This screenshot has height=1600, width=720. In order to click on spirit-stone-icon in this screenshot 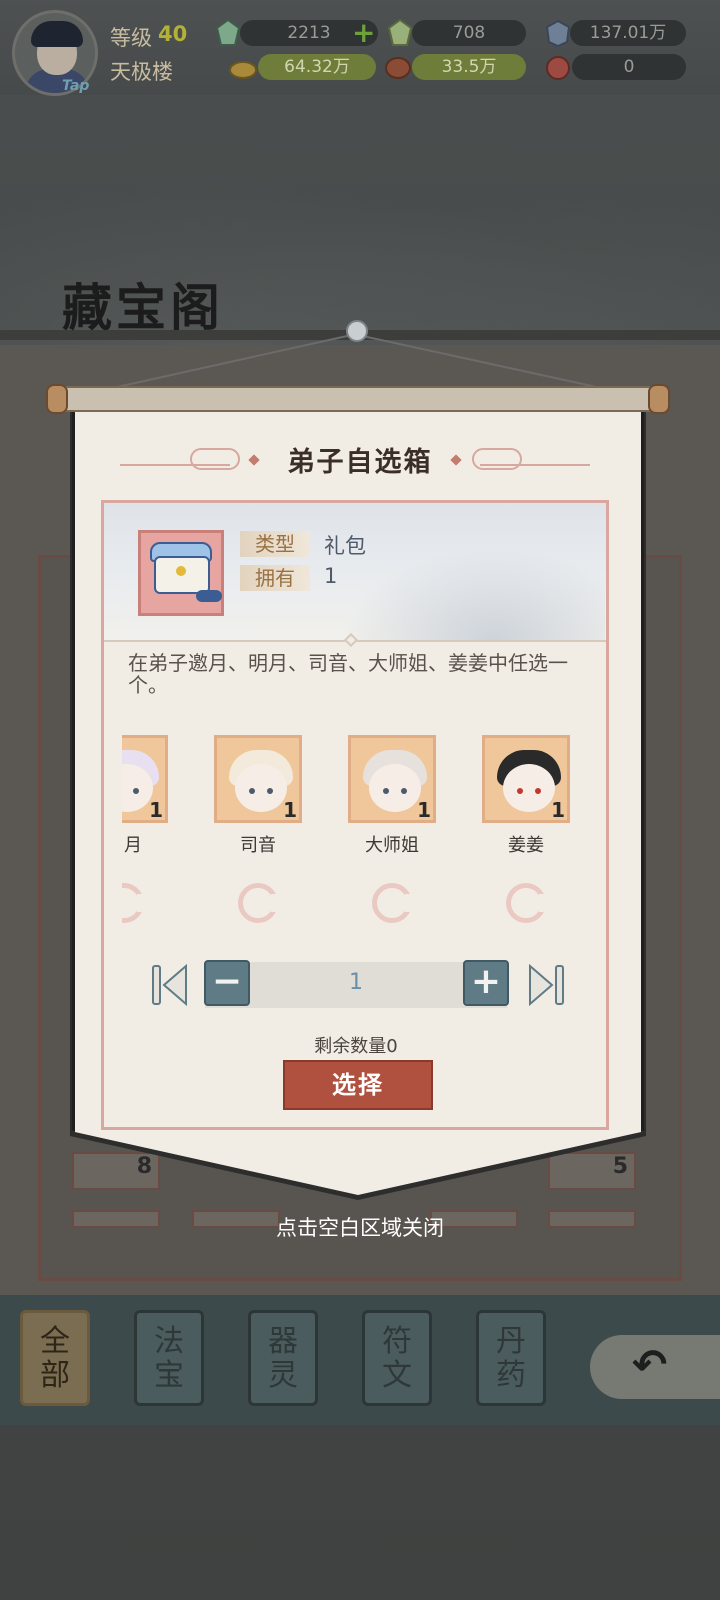, I will do `click(228, 32)`.